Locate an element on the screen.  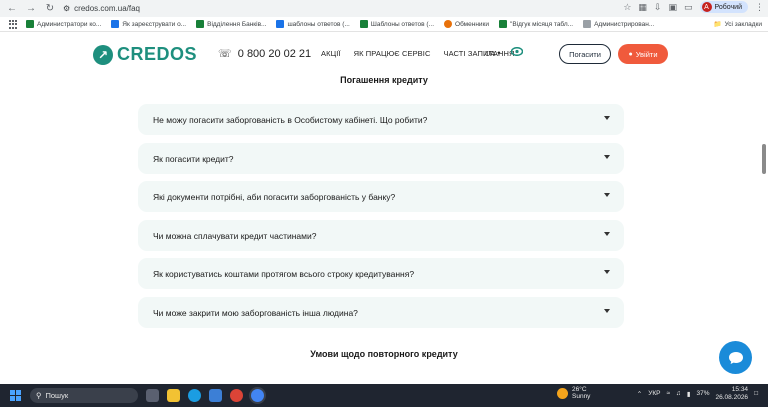
menu-item-how-it-works: ЯК ПРАЦЮЄ СЕРВІС is located at coordinates (392, 53).